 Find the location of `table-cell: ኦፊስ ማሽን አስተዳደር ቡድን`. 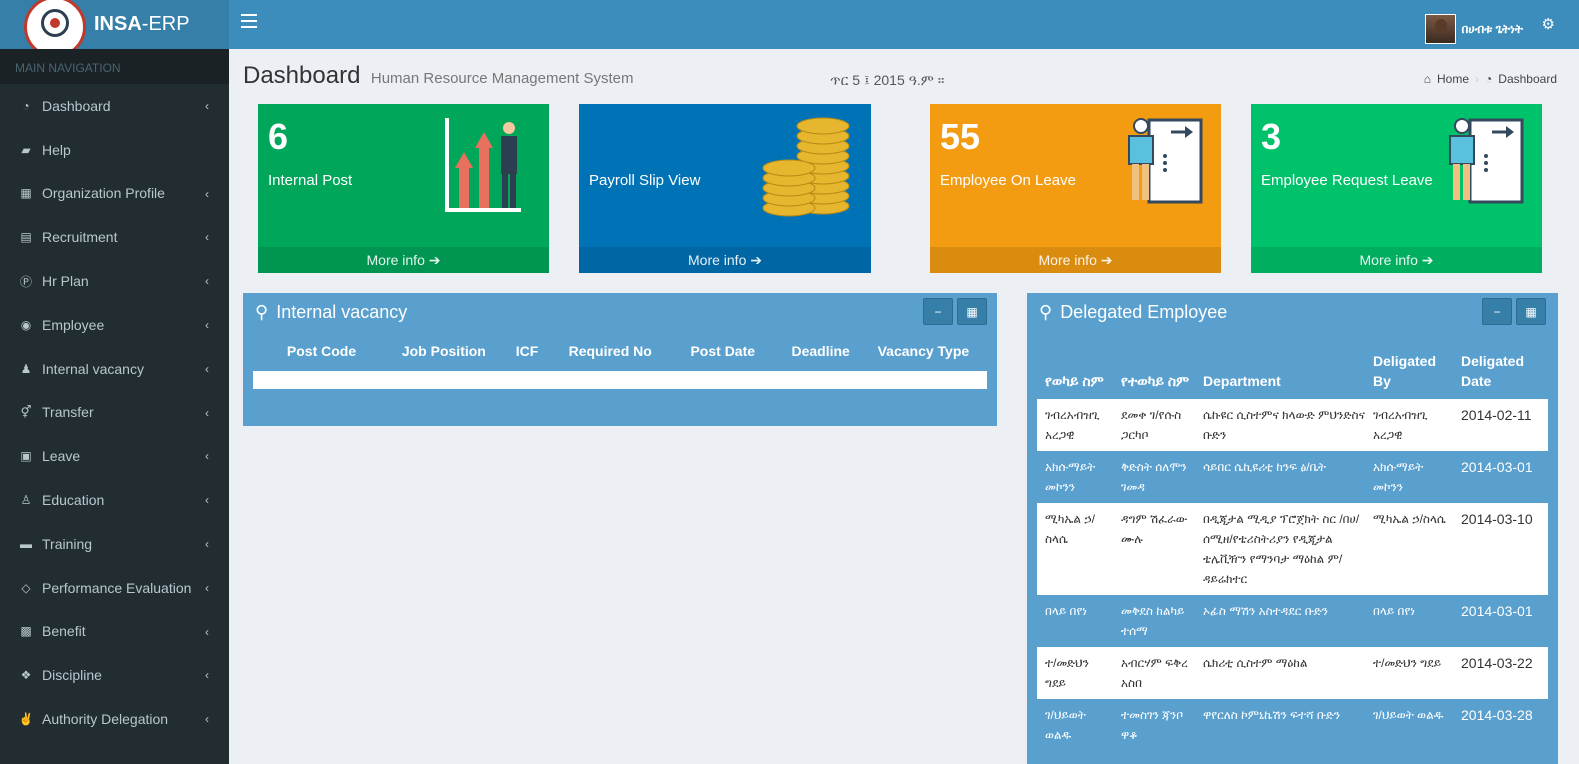

table-cell: ኦፊስ ማሽን አስተዳደር ቡድን is located at coordinates (1266, 611).